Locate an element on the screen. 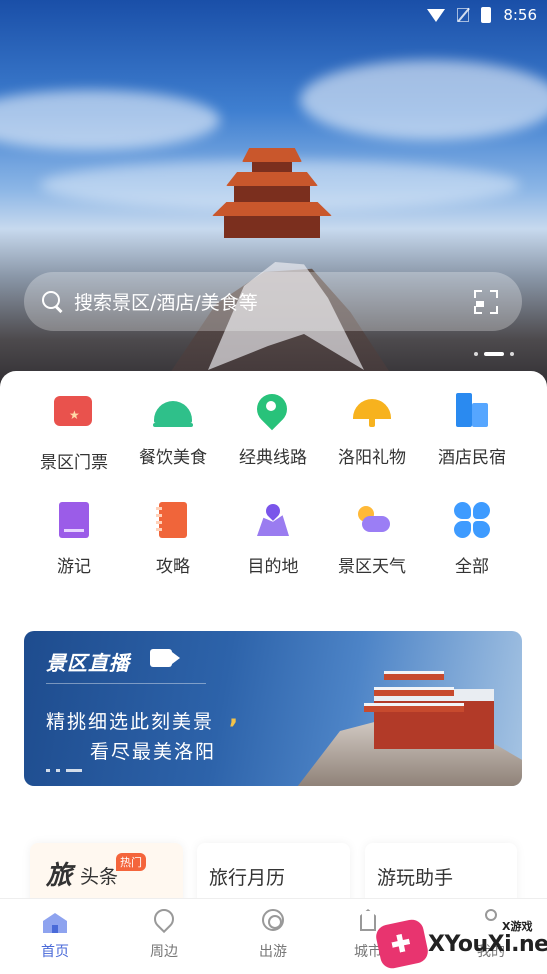 This screenshot has height=974, width=547. headline-big-char: 旅 is located at coordinates (59, 876).